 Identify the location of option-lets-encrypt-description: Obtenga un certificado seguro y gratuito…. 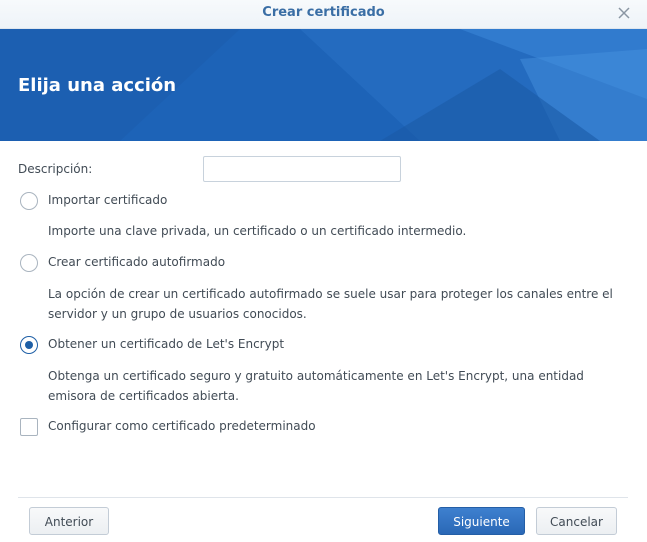
(316, 386).